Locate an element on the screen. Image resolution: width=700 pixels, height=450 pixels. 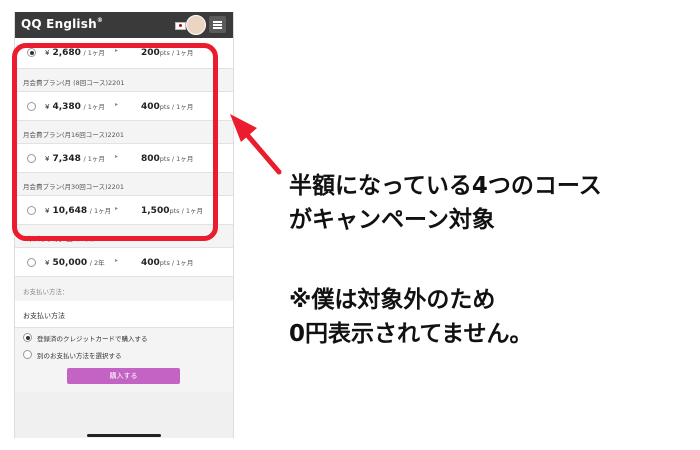
annotation-line-4: 0円表示されてません。 is located at coordinates (411, 334).